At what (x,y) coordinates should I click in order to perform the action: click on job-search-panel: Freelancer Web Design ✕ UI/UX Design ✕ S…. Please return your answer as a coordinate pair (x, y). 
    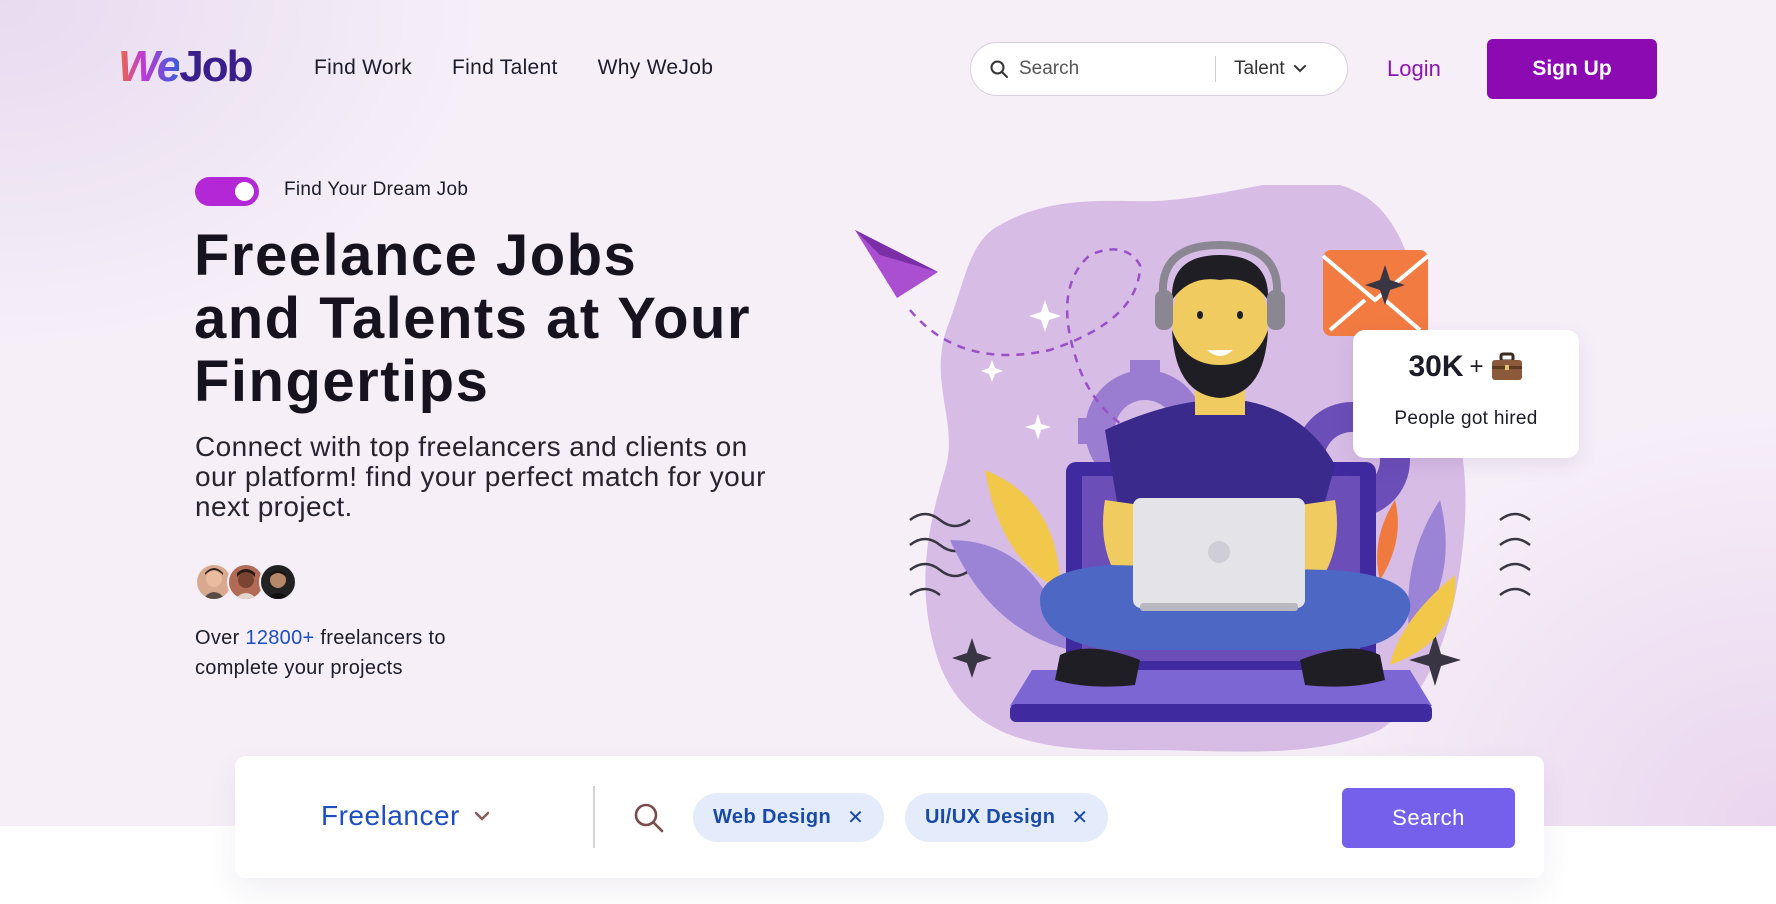
    Looking at the image, I should click on (889, 817).